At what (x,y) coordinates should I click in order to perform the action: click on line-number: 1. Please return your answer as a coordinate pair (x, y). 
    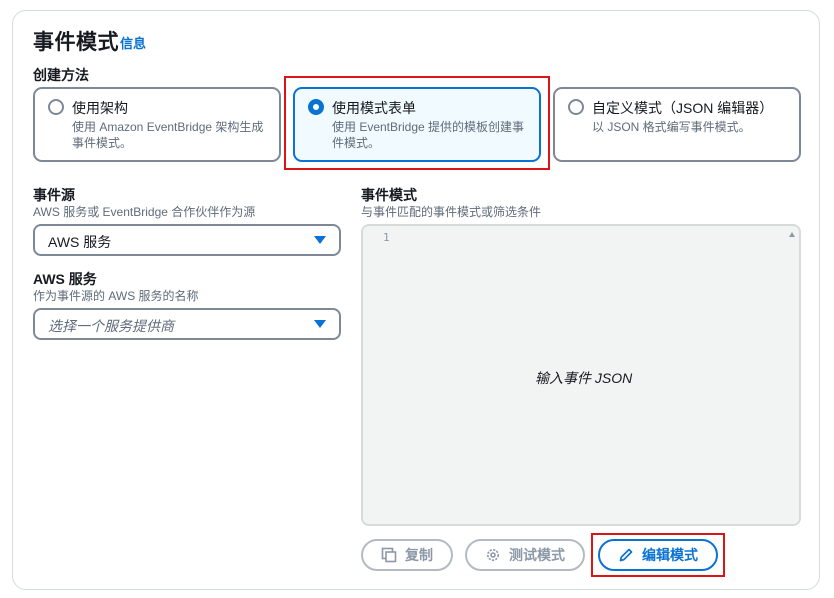
    Looking at the image, I should click on (386, 237).